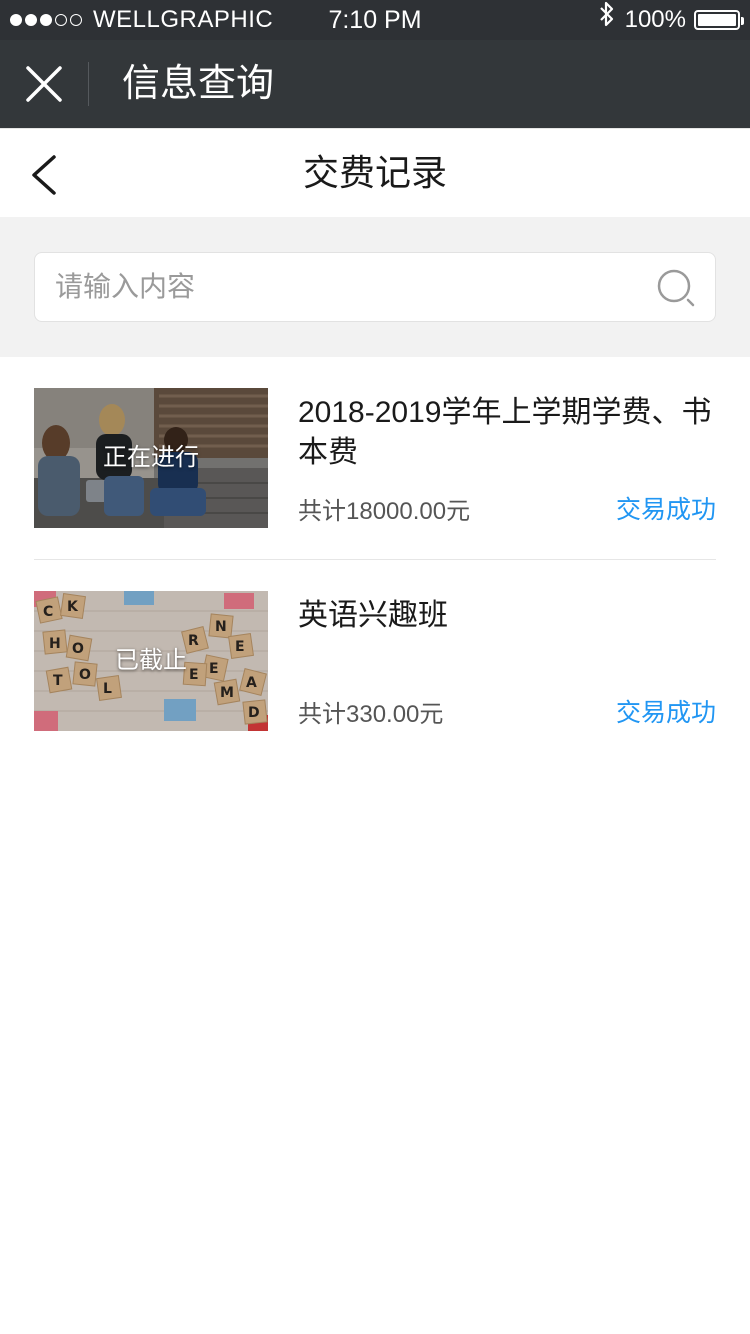  I want to click on status-right: 100%, so click(671, 20).